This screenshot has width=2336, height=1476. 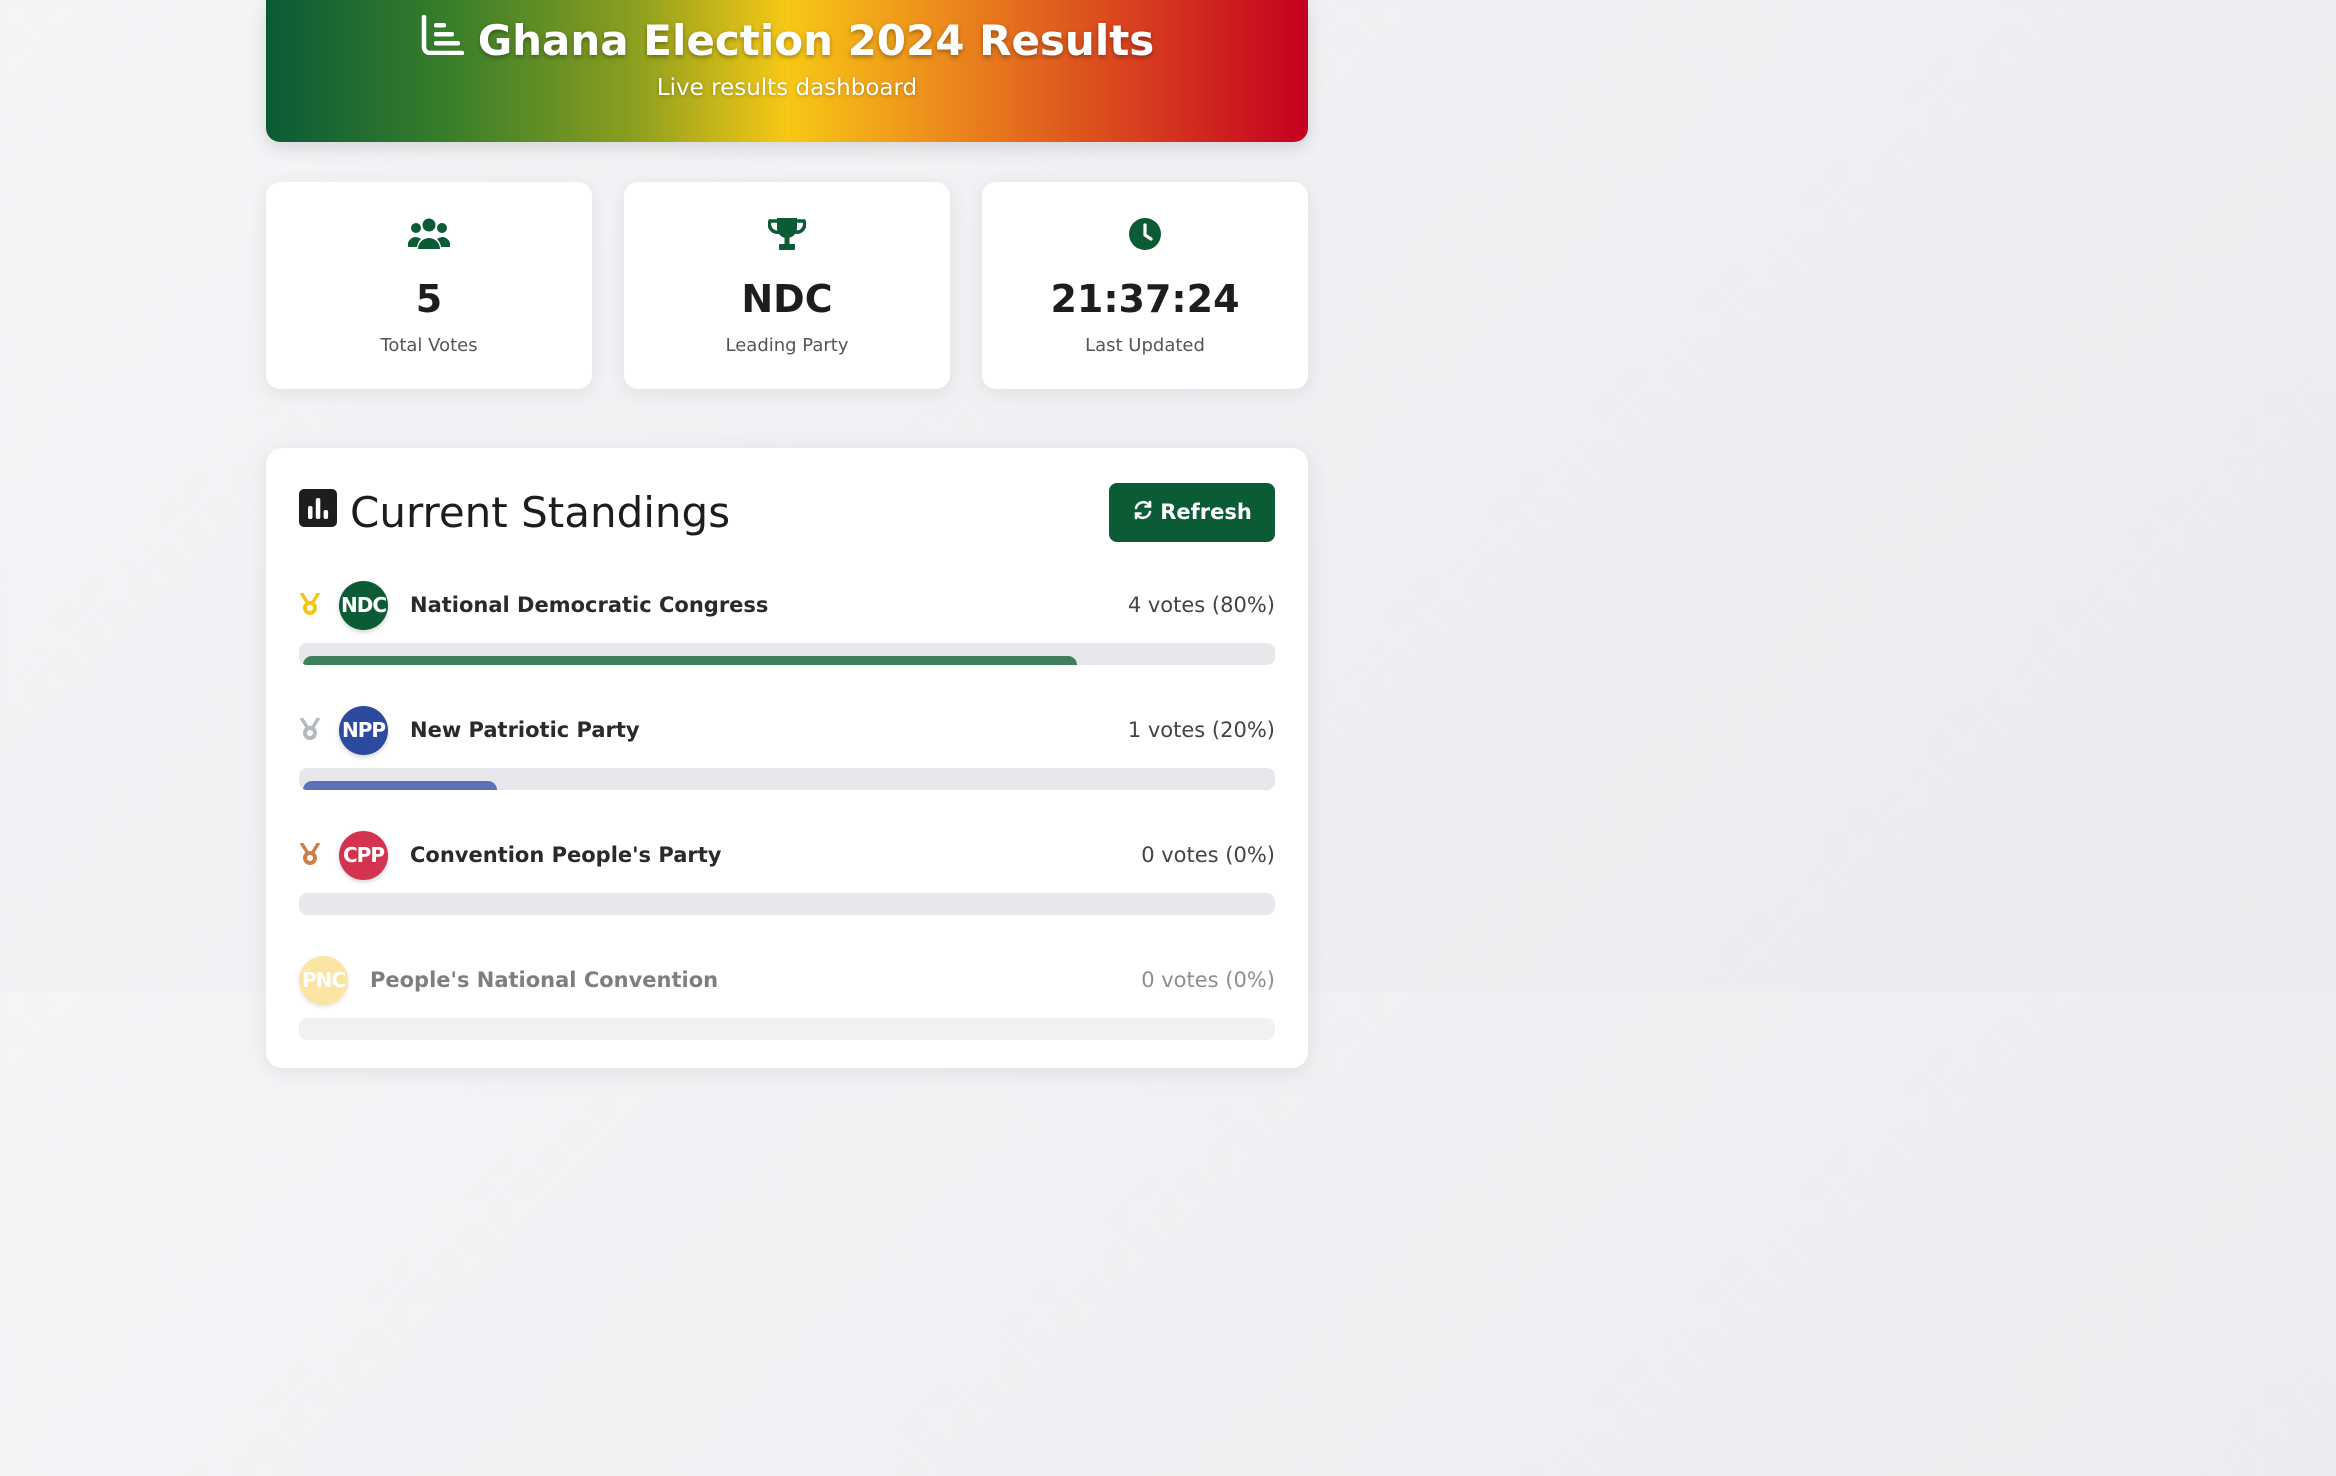 I want to click on party-logo: CPP, so click(x=363, y=855).